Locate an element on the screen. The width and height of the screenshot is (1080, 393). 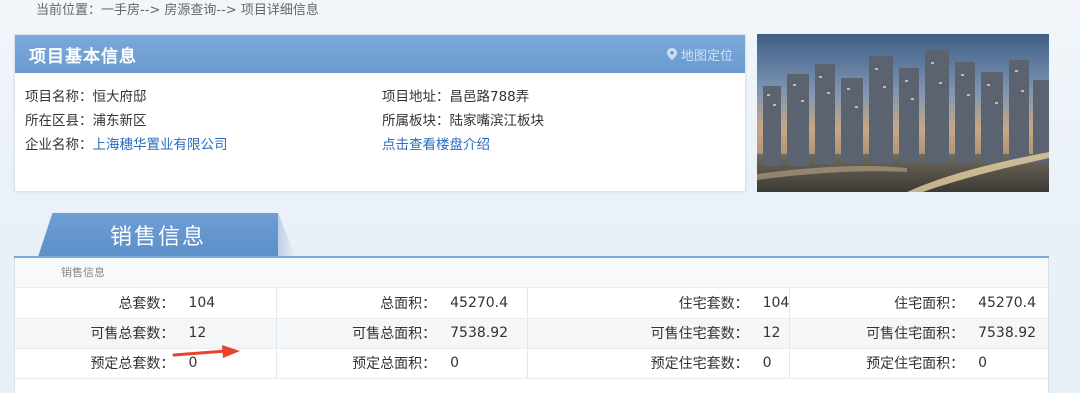
reserved-total-area-value: 0 is located at coordinates (484, 363).